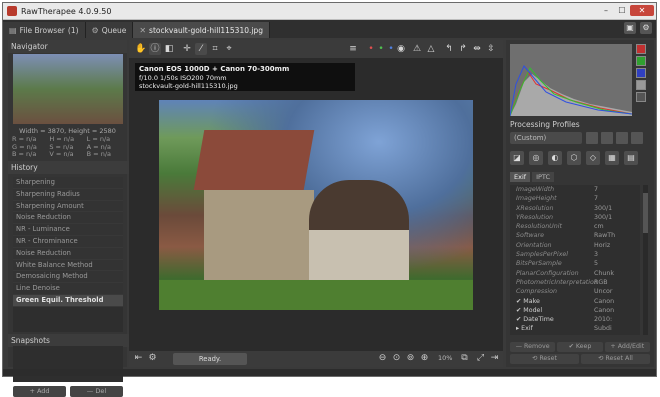 The height and width of the screenshot is (397, 660). Describe the element at coordinates (152, 358) in the screenshot. I see `settings-icon: ⚙` at that location.